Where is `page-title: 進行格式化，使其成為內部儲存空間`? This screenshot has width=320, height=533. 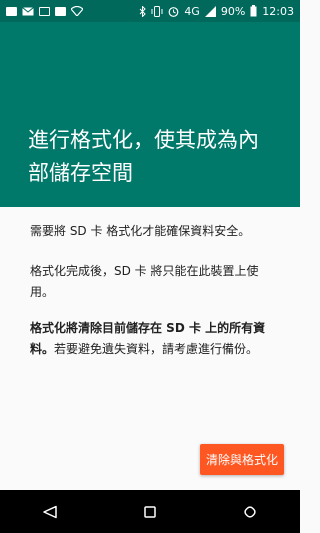 page-title: 進行格式化，使其成為內部儲存空間 is located at coordinates (143, 156).